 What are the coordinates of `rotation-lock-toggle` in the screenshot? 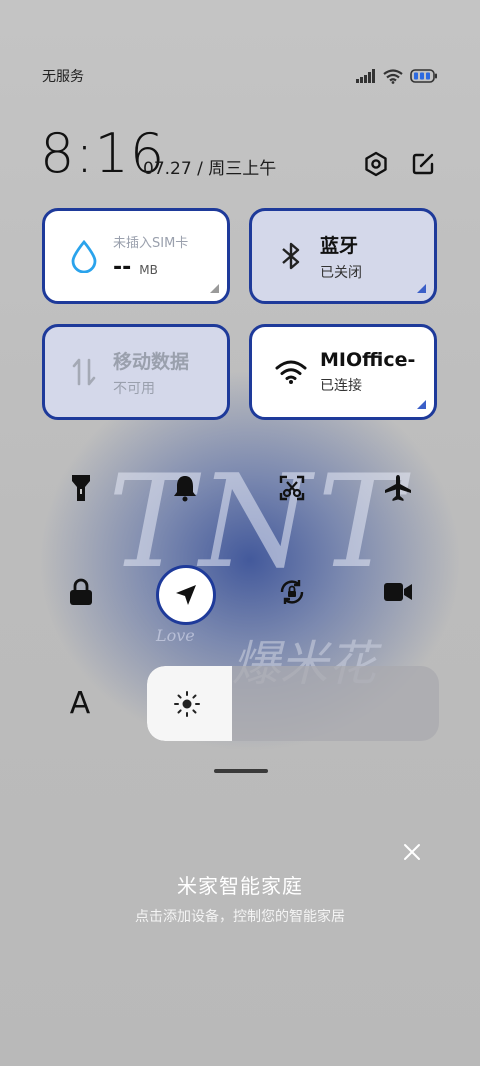 It's located at (292, 592).